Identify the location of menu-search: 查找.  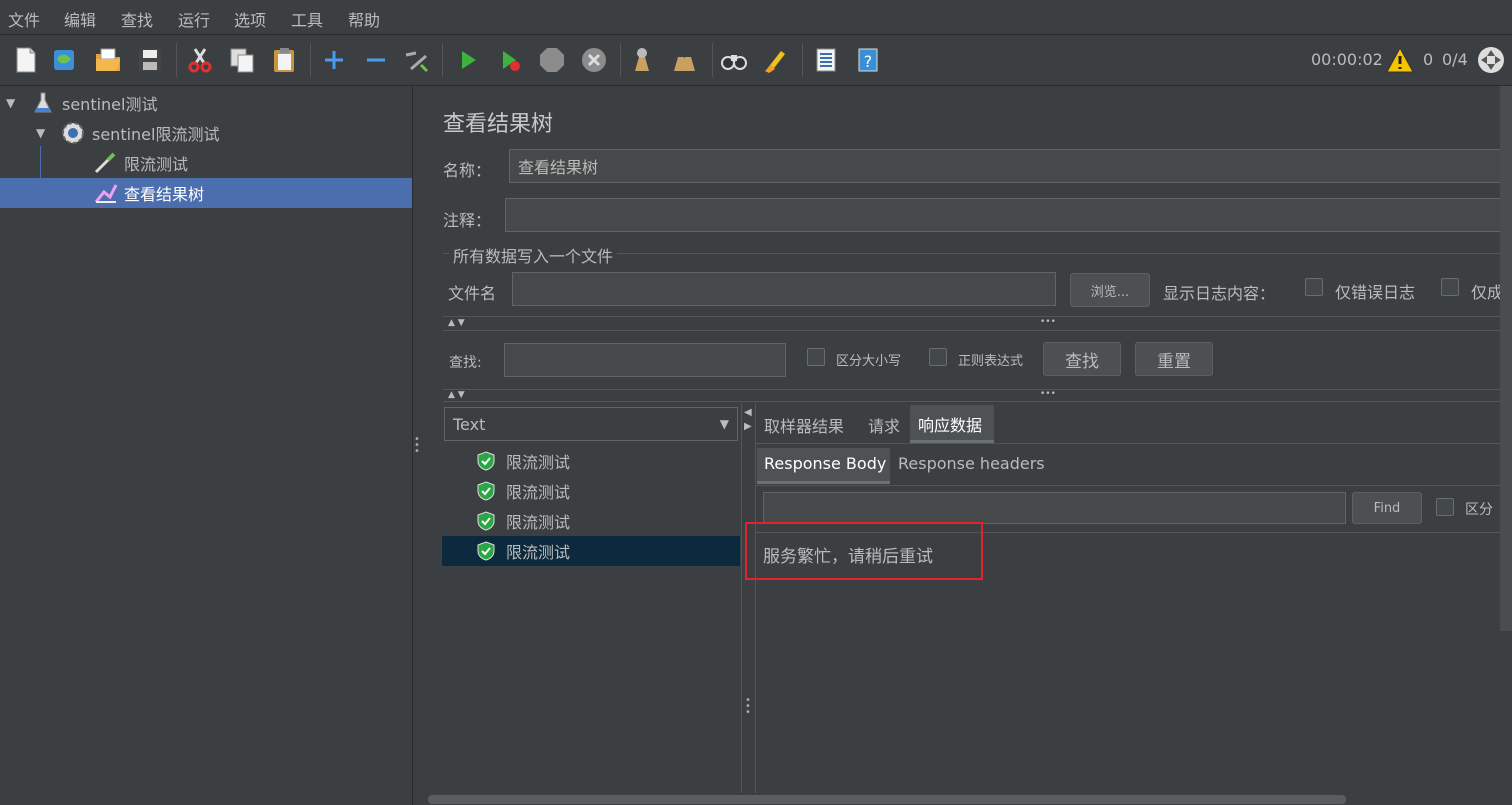
(137, 19).